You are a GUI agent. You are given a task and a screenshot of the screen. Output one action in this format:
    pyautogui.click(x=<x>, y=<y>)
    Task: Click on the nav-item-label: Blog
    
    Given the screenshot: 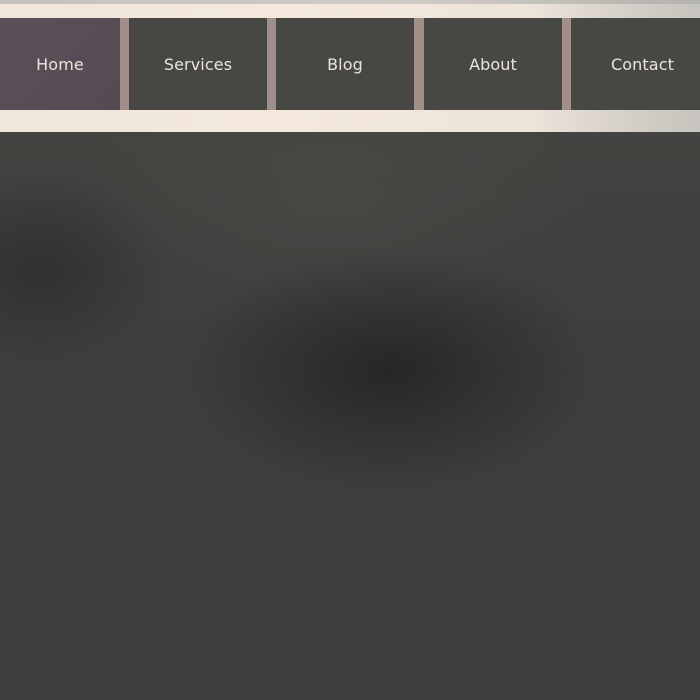 What is the action you would take?
    pyautogui.click(x=345, y=64)
    